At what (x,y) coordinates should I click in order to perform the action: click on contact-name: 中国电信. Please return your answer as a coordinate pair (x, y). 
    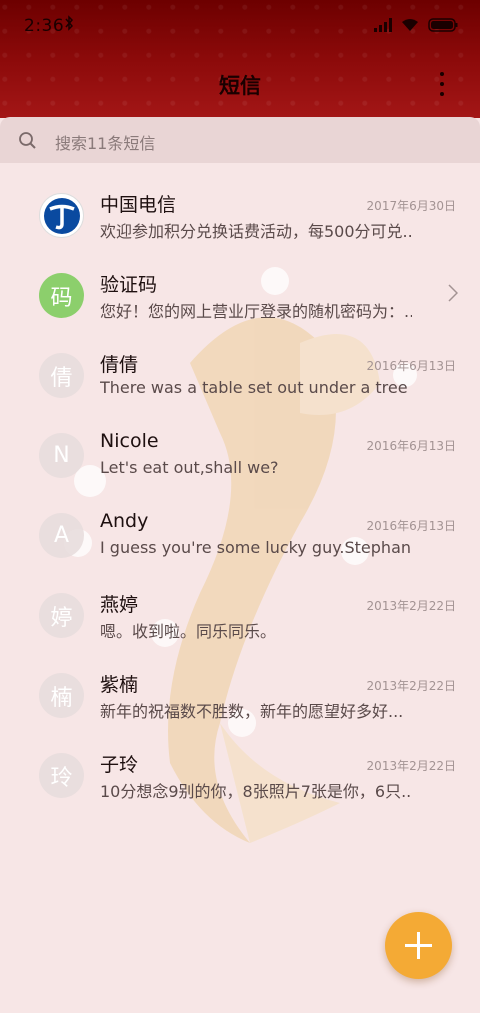
    Looking at the image, I should click on (138, 205).